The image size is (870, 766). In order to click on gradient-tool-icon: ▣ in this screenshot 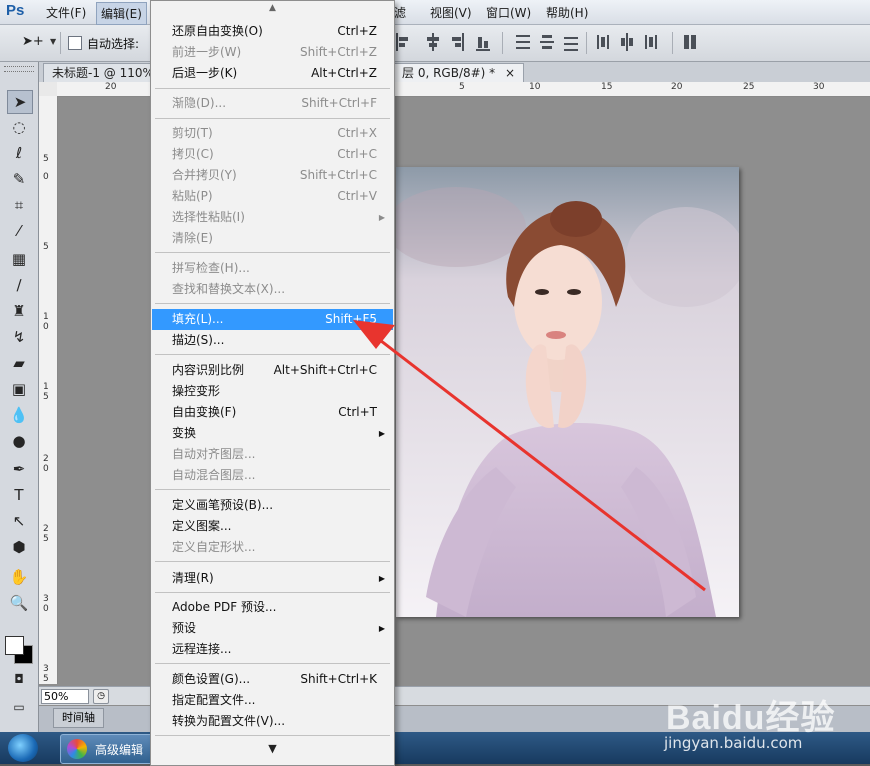, I will do `click(19, 389)`.